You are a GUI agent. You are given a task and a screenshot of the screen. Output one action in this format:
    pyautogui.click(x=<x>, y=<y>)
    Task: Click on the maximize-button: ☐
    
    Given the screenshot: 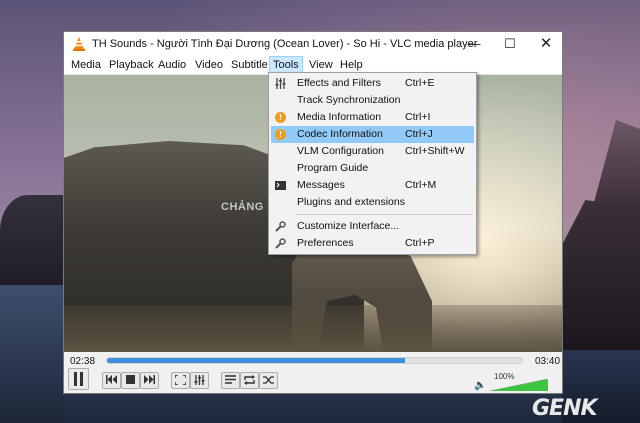 What is the action you would take?
    pyautogui.click(x=510, y=44)
    